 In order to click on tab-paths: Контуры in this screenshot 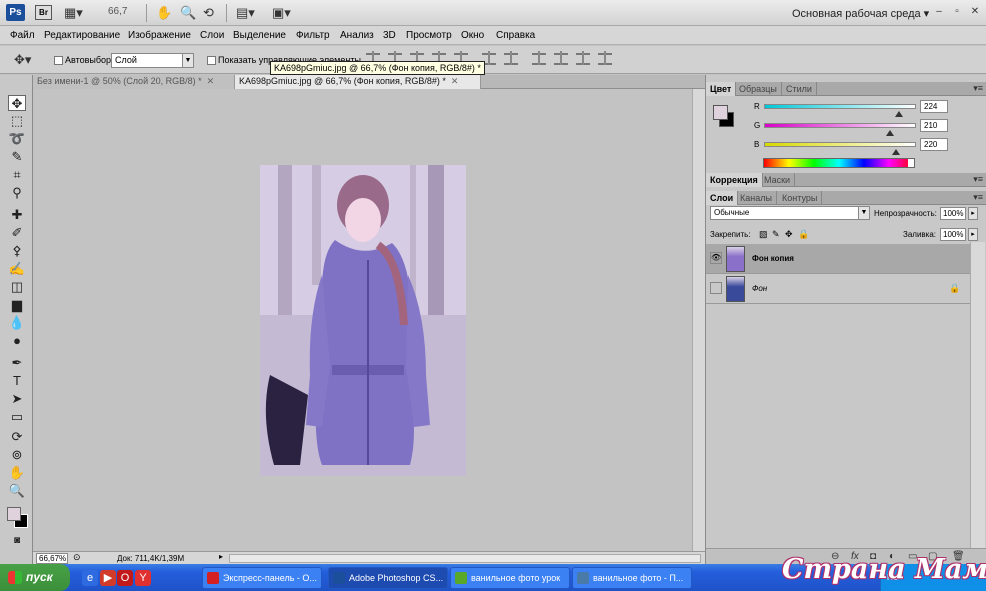, I will do `click(800, 198)`.